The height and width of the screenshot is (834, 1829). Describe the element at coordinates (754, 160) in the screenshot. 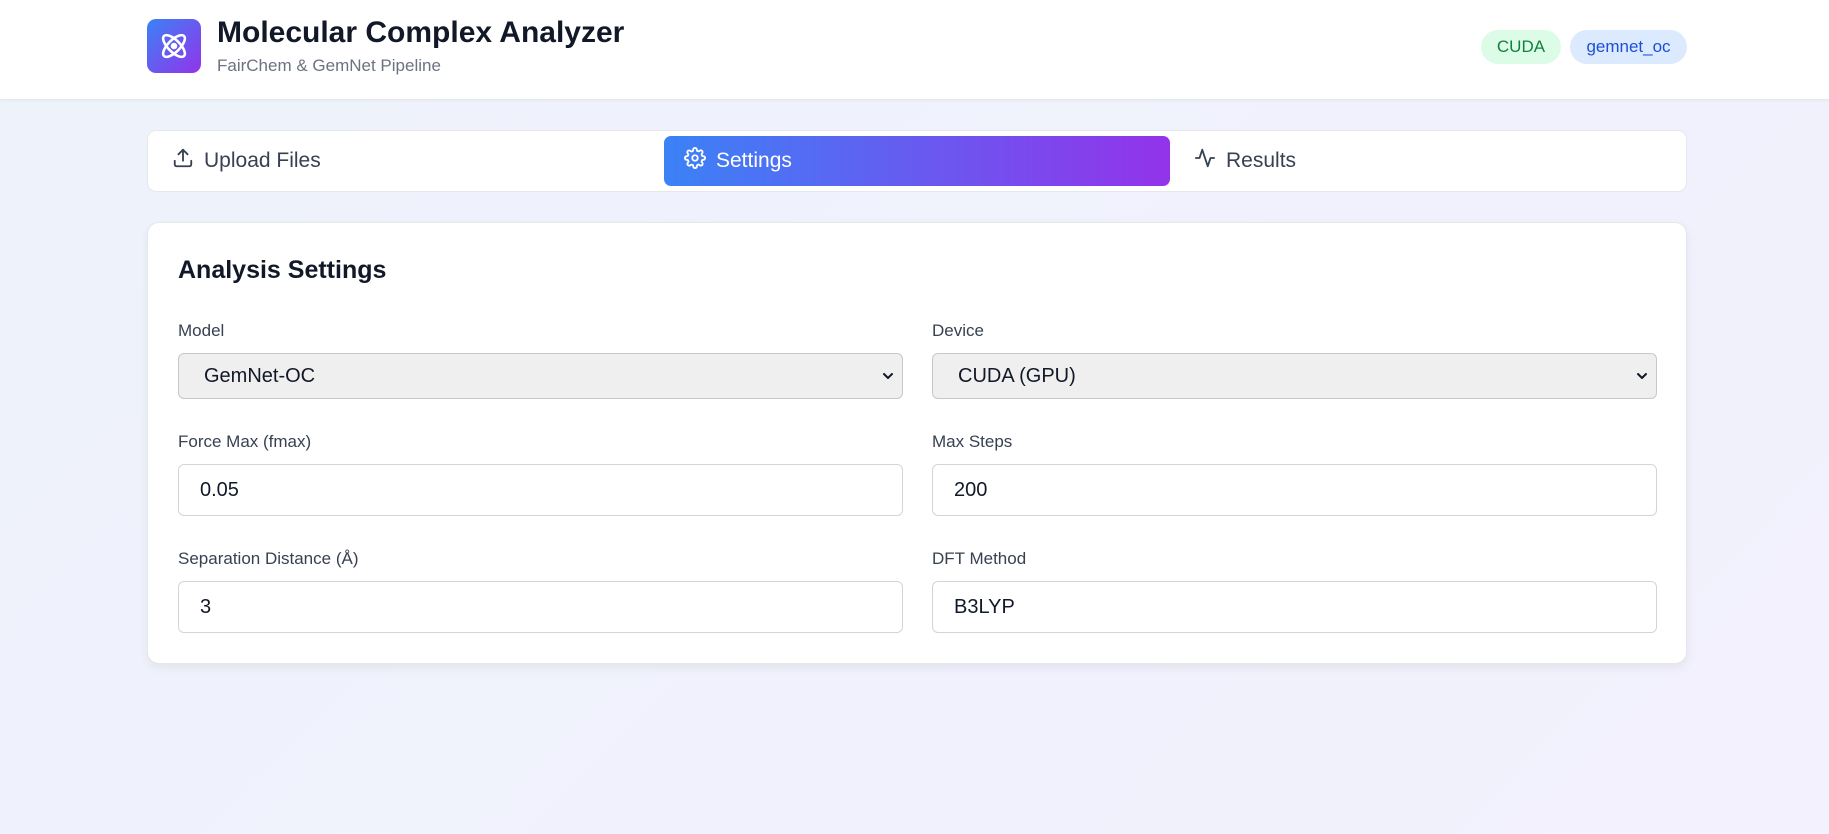

I see `tab-label: Settings` at that location.